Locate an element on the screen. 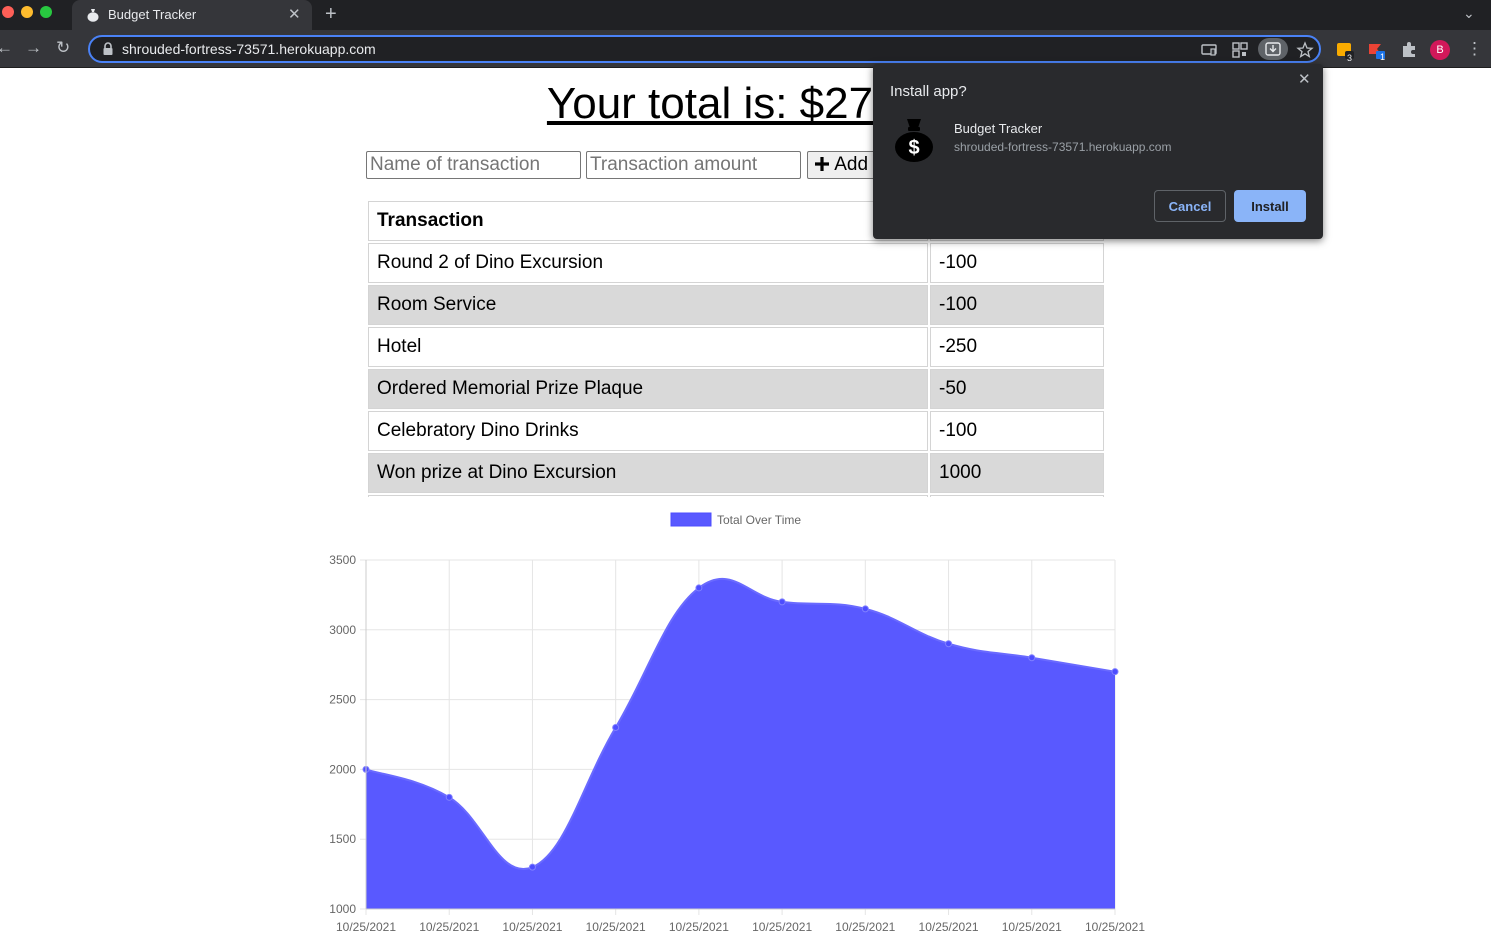 This screenshot has height=947, width=1491. download-icon is located at coordinates (1273, 49).